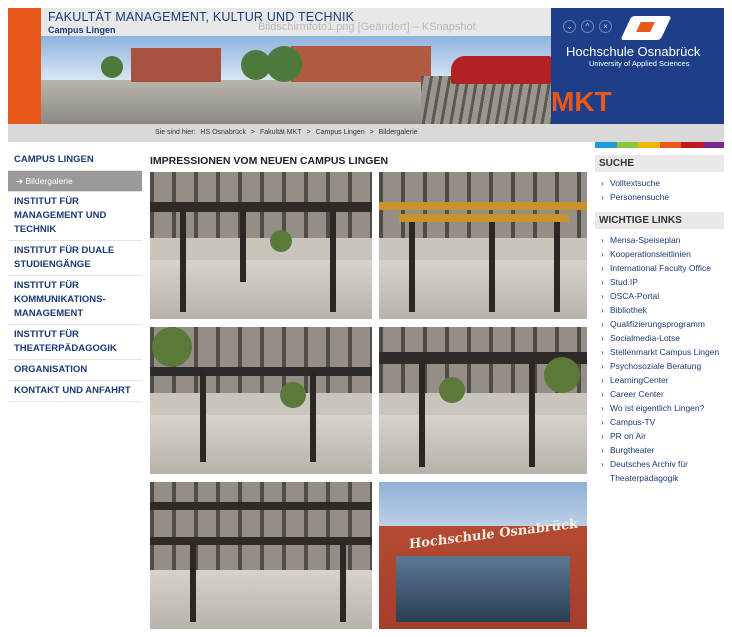 The image size is (732, 637). I want to click on logo-mark-icon, so click(646, 28).